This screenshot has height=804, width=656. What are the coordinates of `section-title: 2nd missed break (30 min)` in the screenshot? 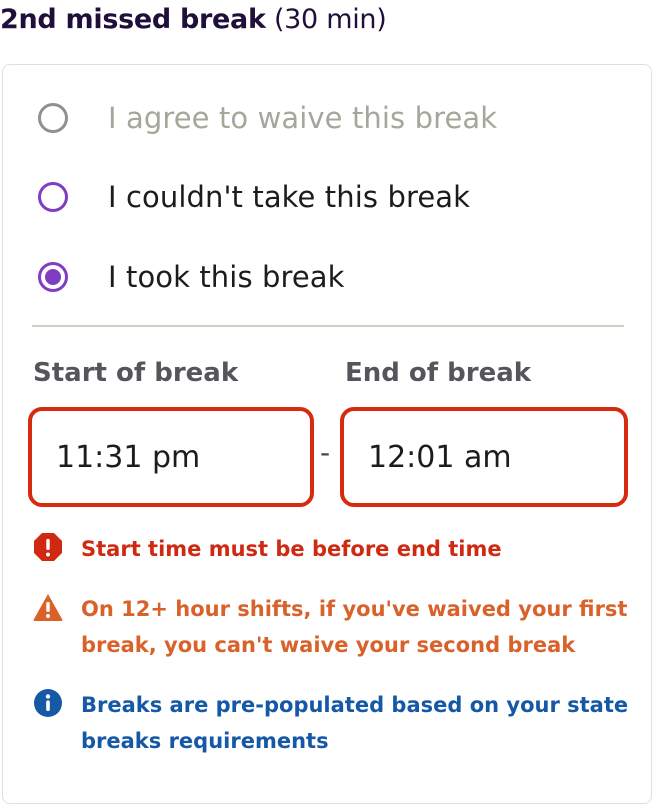 It's located at (193, 19).